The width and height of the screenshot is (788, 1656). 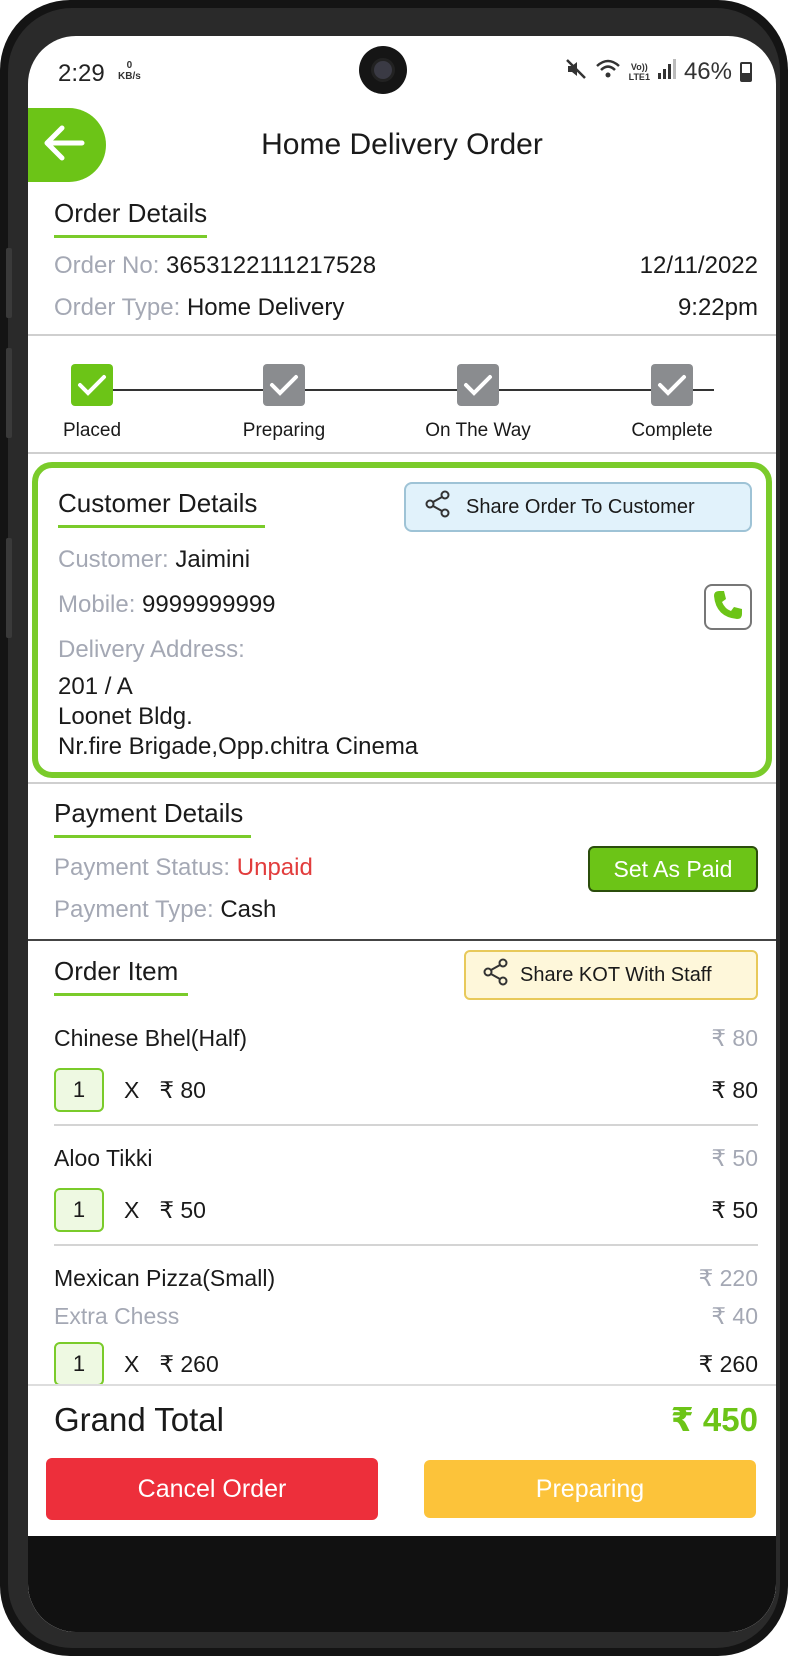 I want to click on app-header: Home Delivery Order, so click(x=402, y=150).